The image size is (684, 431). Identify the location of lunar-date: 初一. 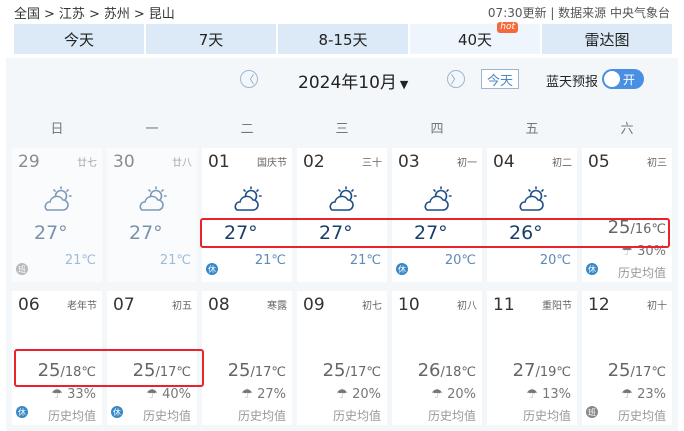
(467, 163).